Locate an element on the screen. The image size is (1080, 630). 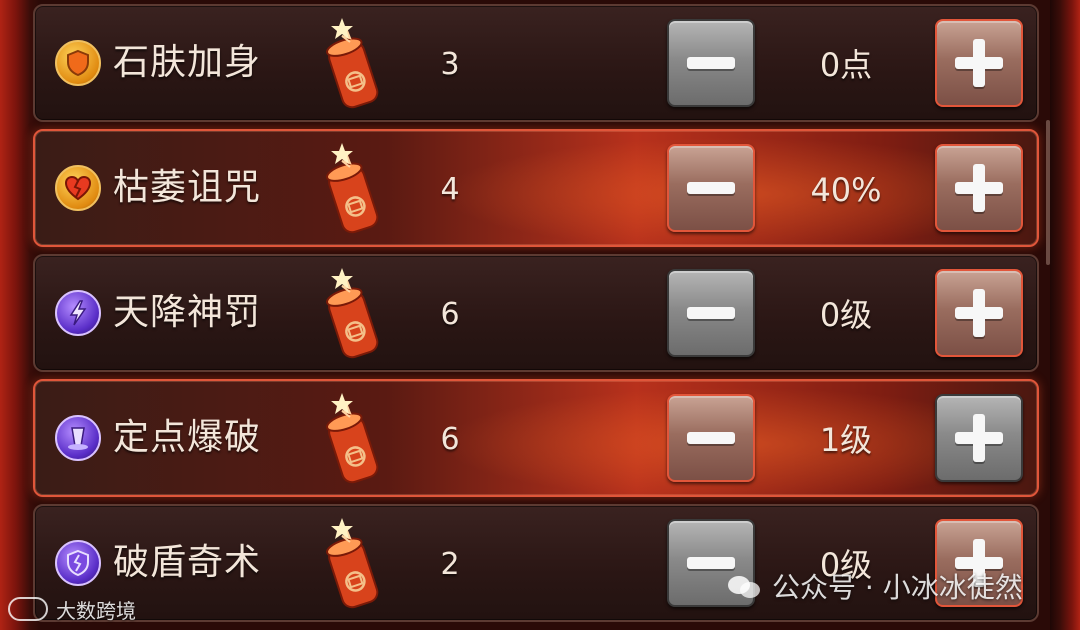
panel-frame-right is located at coordinates (1065, 315).